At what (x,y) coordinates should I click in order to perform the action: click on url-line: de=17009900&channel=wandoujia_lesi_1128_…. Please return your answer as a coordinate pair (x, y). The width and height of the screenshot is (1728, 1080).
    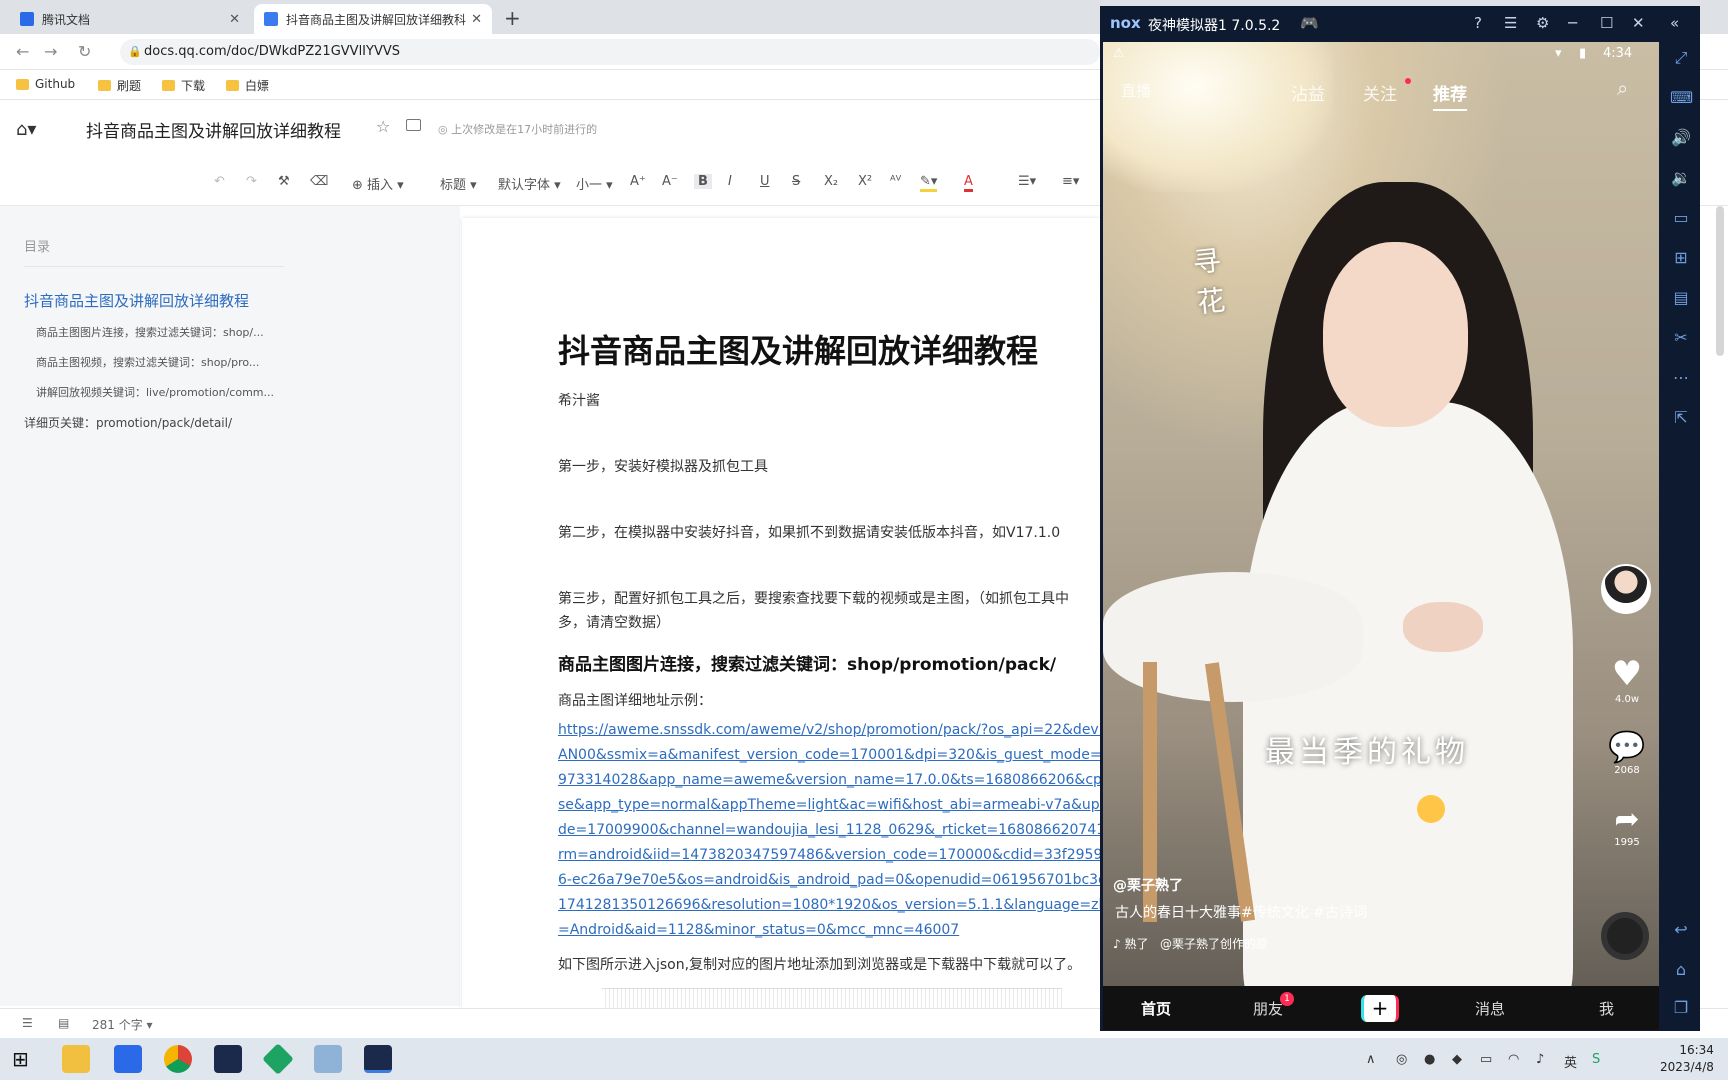
    Looking at the image, I should click on (850, 830).